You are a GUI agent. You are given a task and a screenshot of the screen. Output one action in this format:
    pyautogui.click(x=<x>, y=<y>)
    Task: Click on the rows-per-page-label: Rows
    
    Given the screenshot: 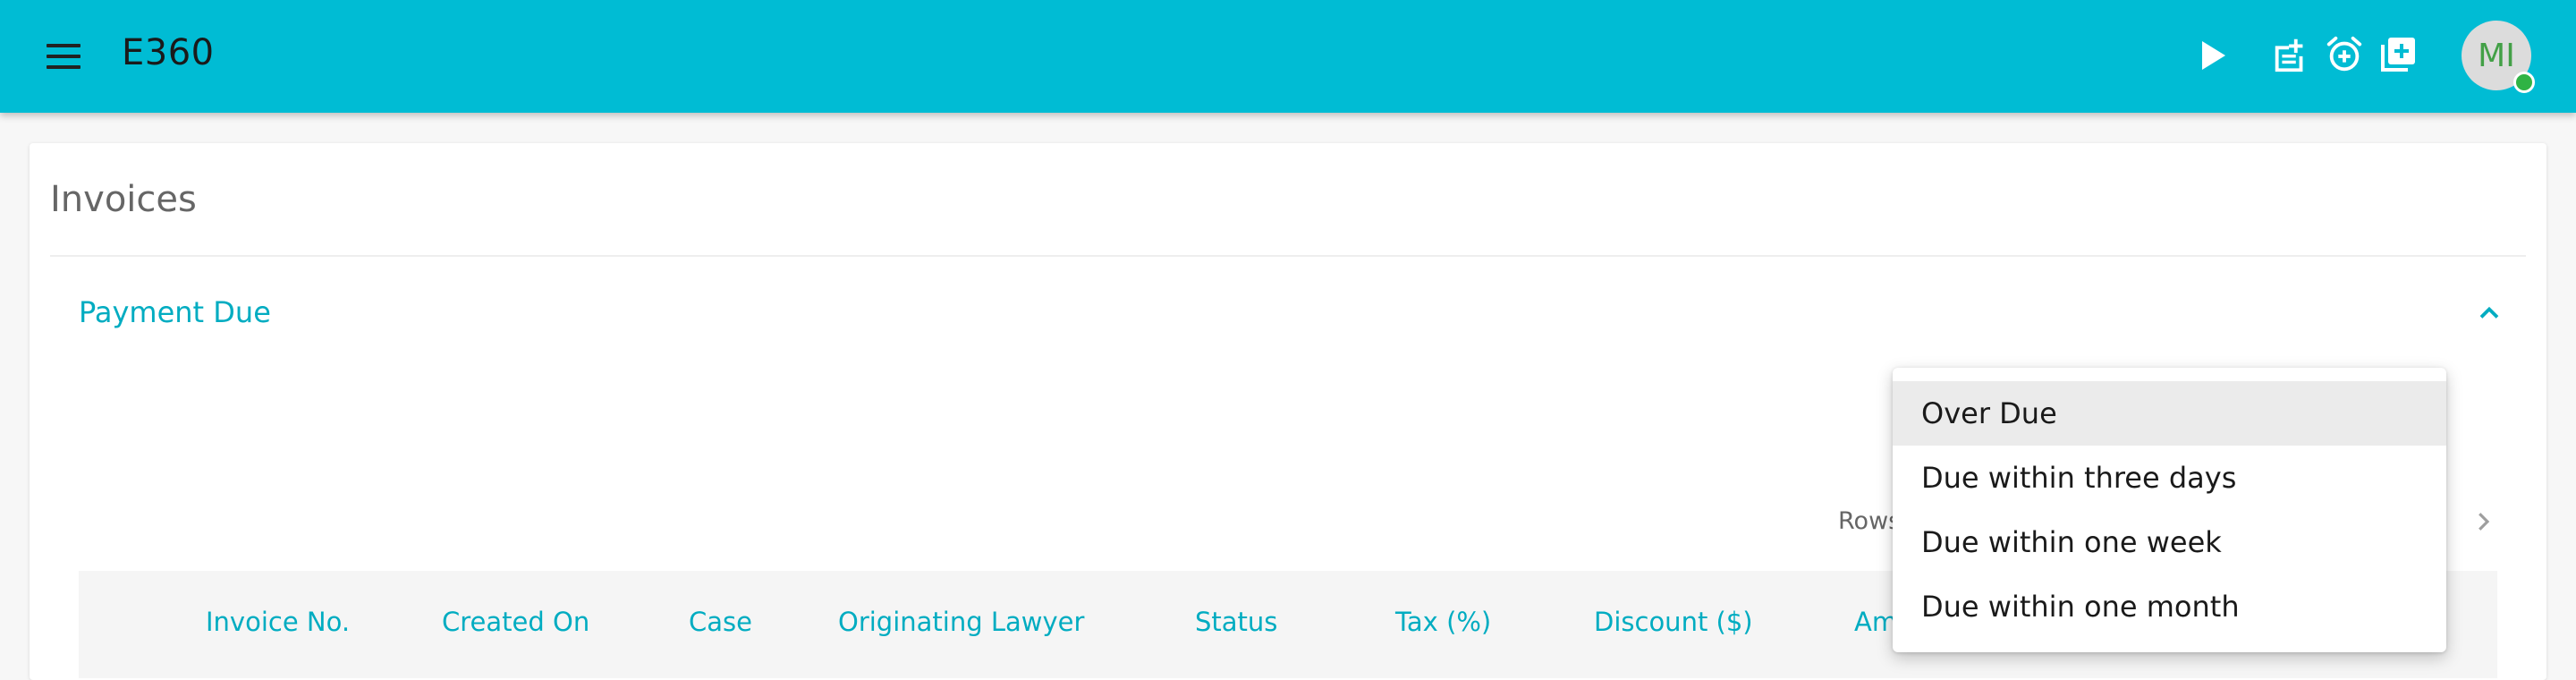 What is the action you would take?
    pyautogui.click(x=1870, y=521)
    